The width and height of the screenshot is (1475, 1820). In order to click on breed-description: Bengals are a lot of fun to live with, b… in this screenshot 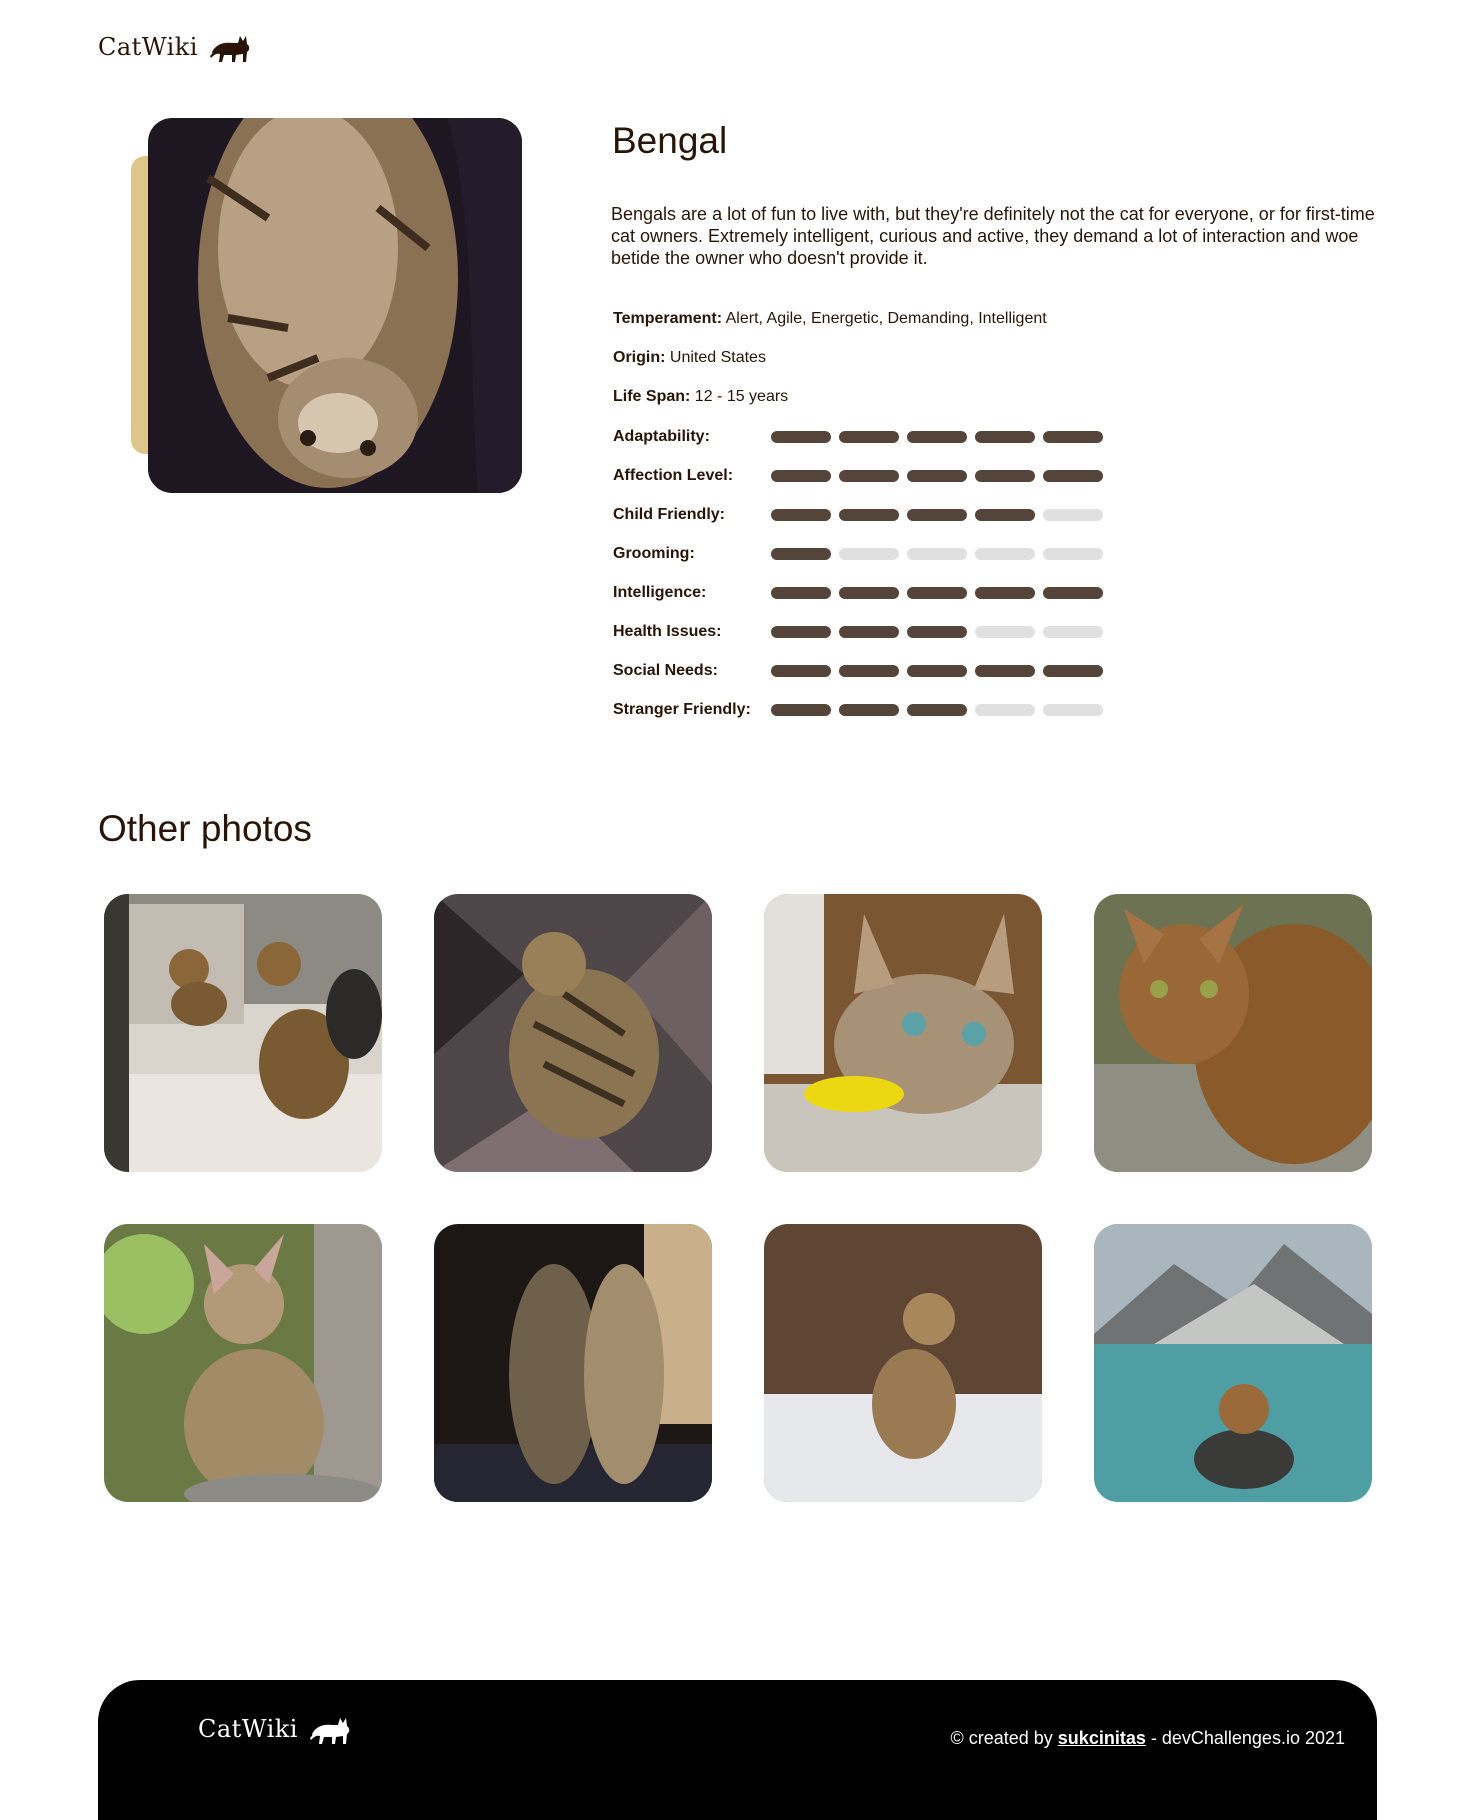, I will do `click(993, 236)`.